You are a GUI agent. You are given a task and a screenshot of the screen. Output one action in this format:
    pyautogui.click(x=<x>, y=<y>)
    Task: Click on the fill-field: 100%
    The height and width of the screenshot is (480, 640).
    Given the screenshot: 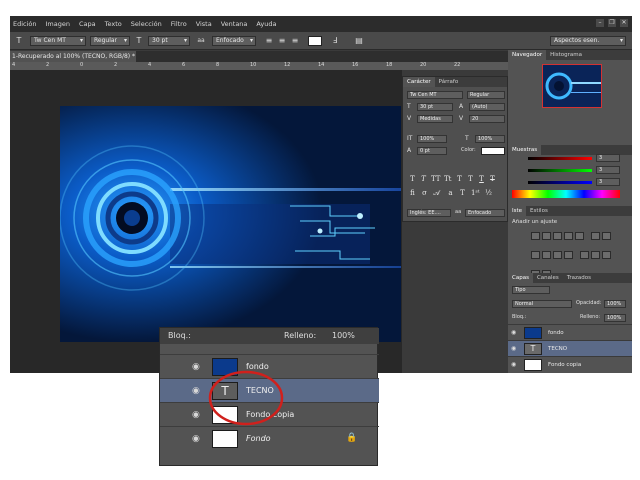 What is the action you would take?
    pyautogui.click(x=615, y=318)
    